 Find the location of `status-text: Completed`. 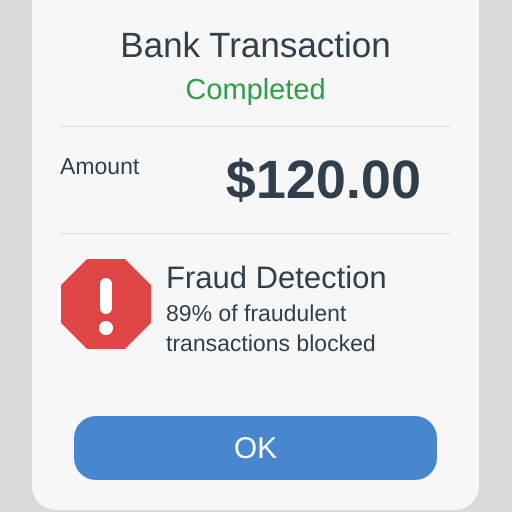

status-text: Completed is located at coordinates (255, 90).